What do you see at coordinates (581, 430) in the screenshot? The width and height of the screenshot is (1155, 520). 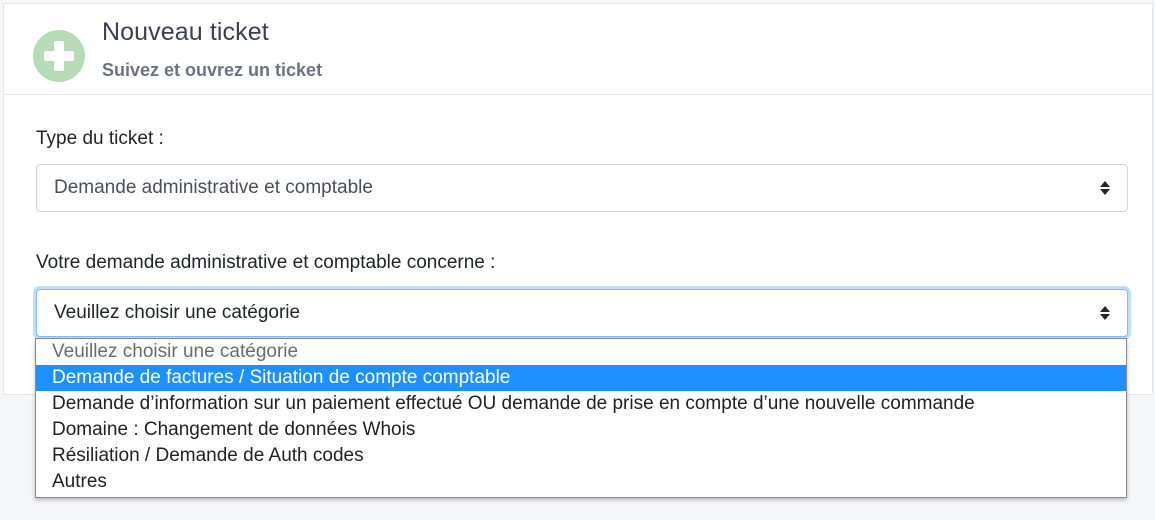 I see `dropdown-option: Domaine : Changement de données Whois` at bounding box center [581, 430].